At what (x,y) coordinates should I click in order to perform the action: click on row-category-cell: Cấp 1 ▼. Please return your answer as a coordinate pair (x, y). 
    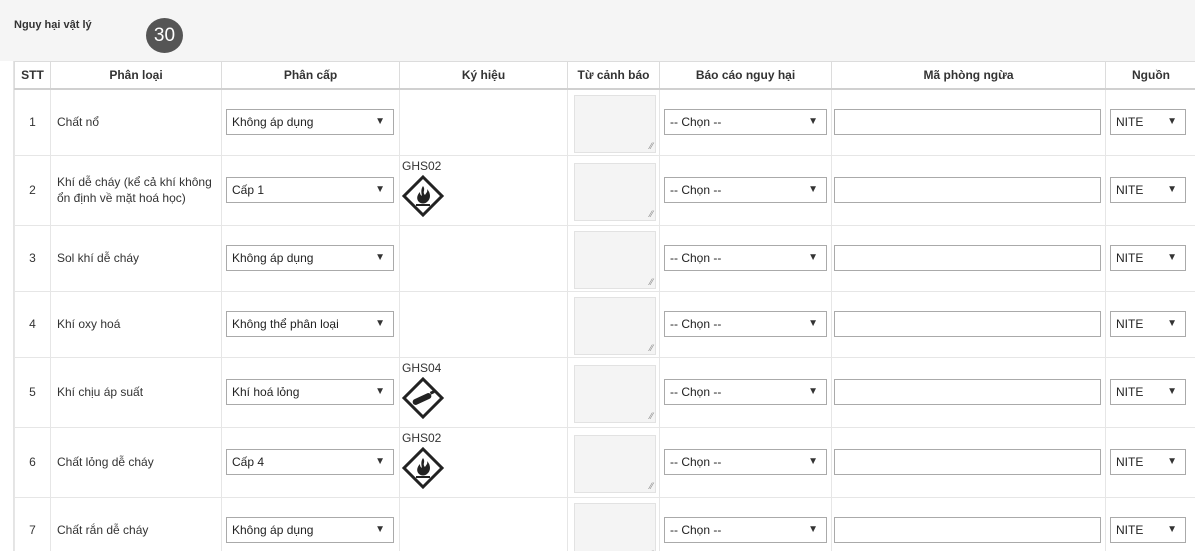
    Looking at the image, I should click on (310, 190).